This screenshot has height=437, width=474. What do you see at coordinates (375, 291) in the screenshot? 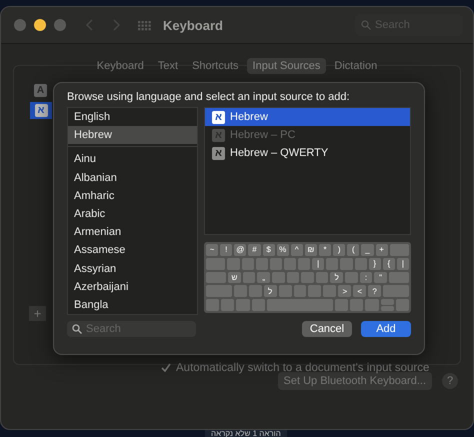
I see `keyboard-key: ?` at bounding box center [375, 291].